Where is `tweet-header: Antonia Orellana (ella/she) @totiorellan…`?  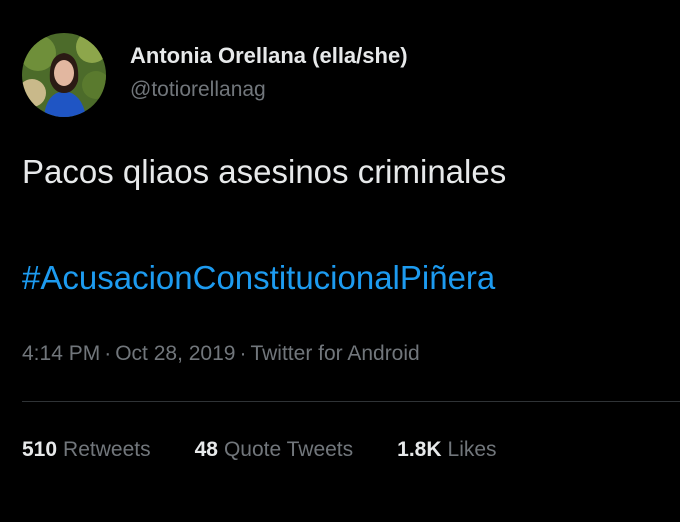
tweet-header: Antonia Orellana (ella/she) @totiorellan… is located at coordinates (215, 75).